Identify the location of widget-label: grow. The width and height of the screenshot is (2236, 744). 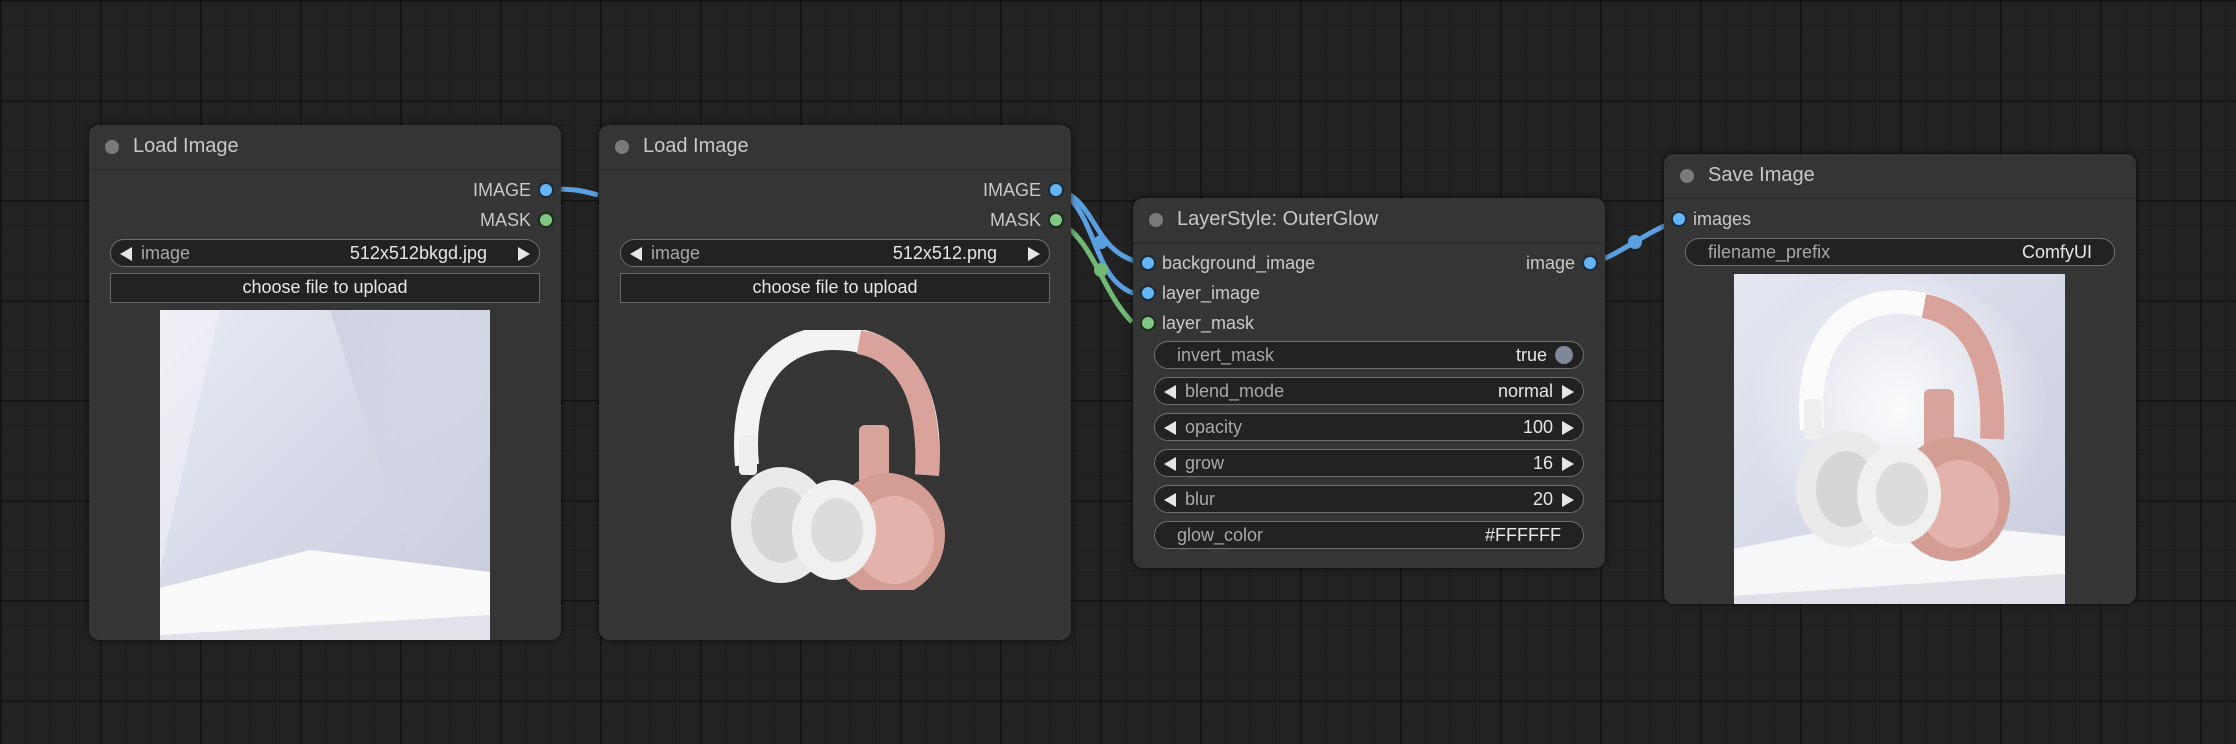
(1205, 463).